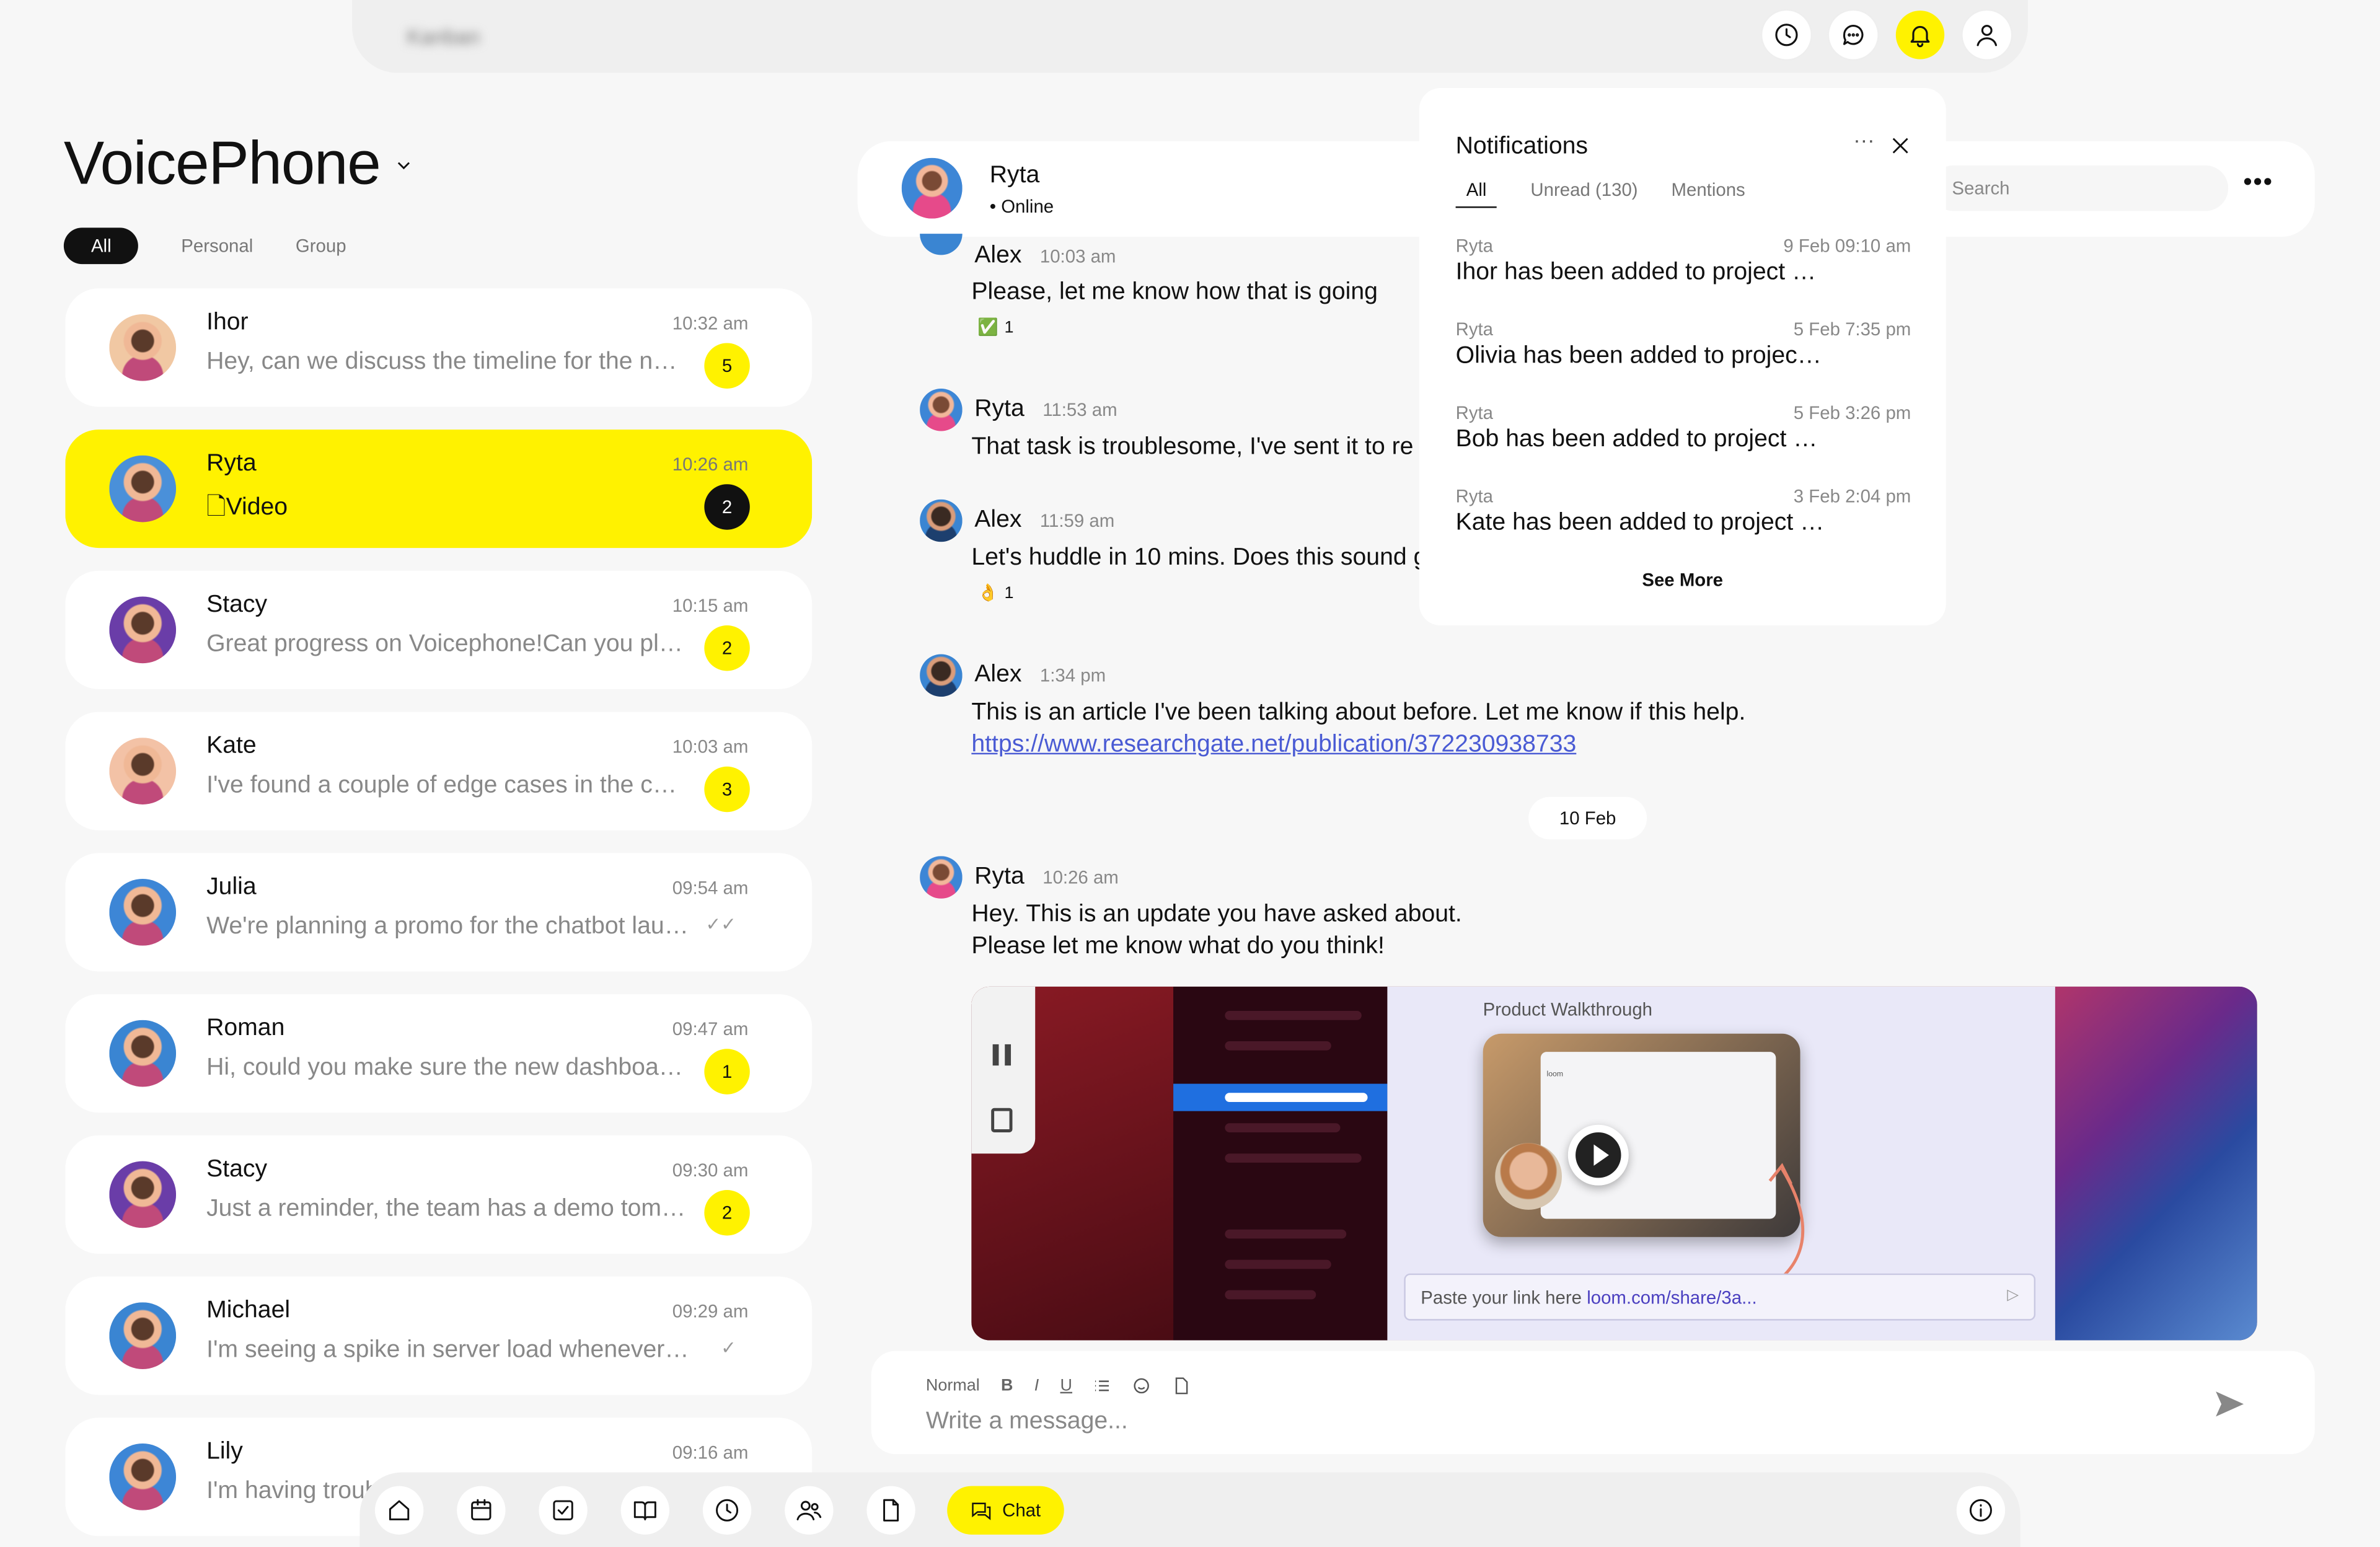 The image size is (2380, 1547). I want to click on nav-home-button, so click(399, 1510).